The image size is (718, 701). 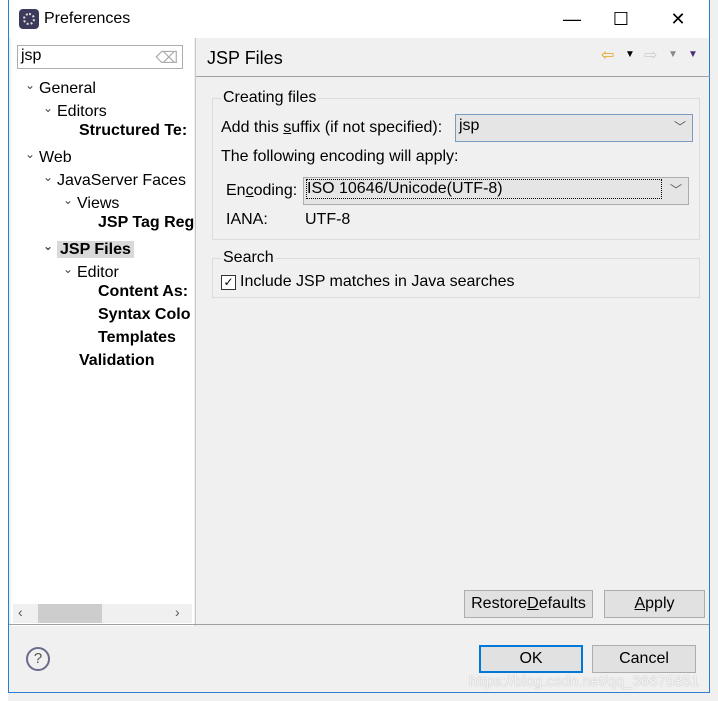 I want to click on iana-value: UTF-8, so click(x=328, y=219).